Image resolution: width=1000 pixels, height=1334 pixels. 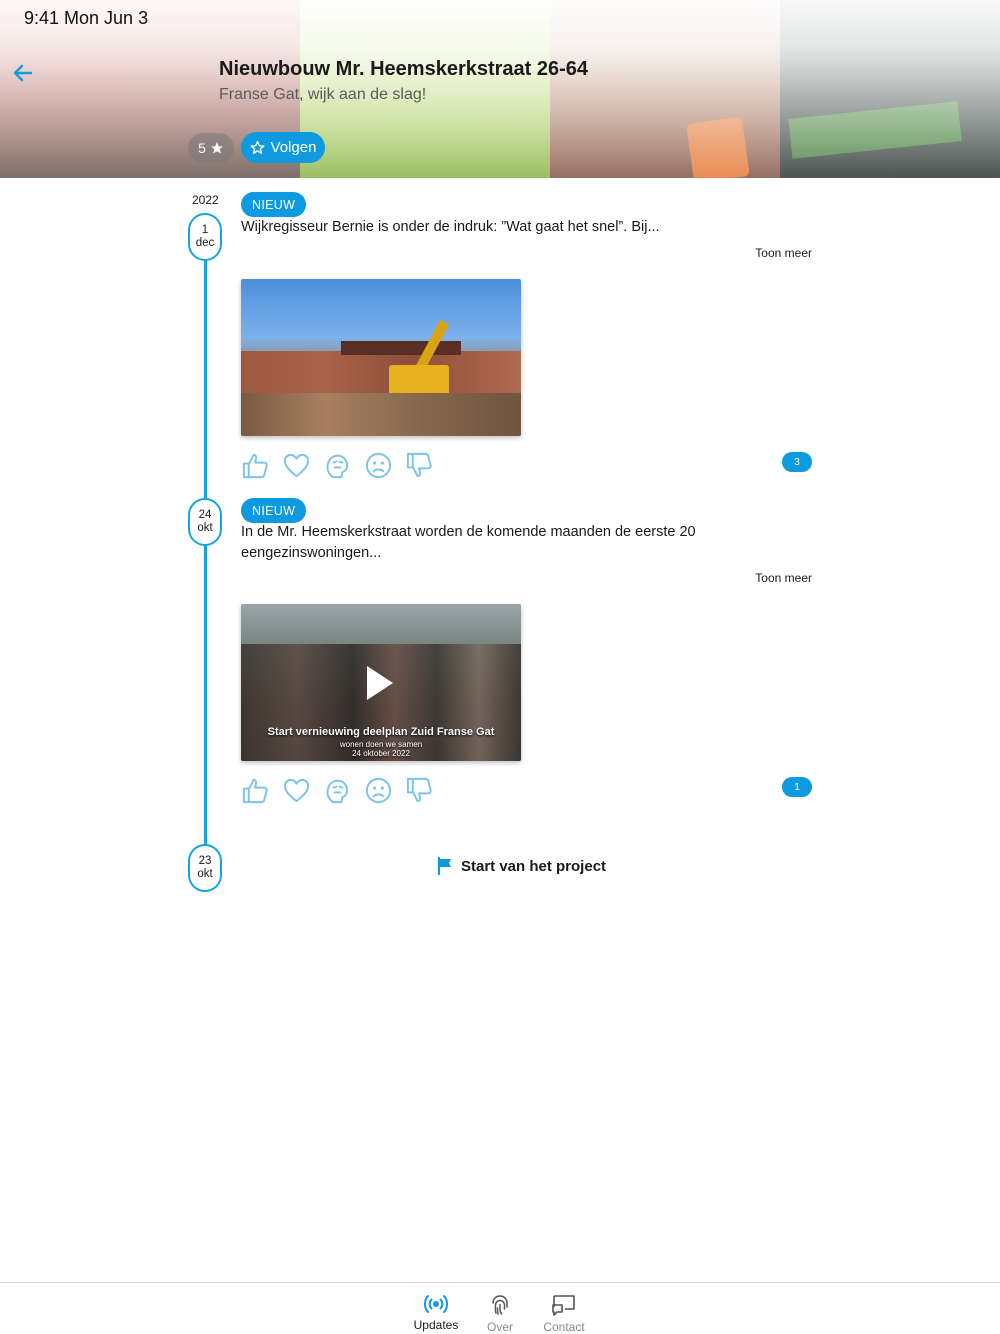 What do you see at coordinates (381, 753) in the screenshot?
I see `video-date: 24 oktober 2022` at bounding box center [381, 753].